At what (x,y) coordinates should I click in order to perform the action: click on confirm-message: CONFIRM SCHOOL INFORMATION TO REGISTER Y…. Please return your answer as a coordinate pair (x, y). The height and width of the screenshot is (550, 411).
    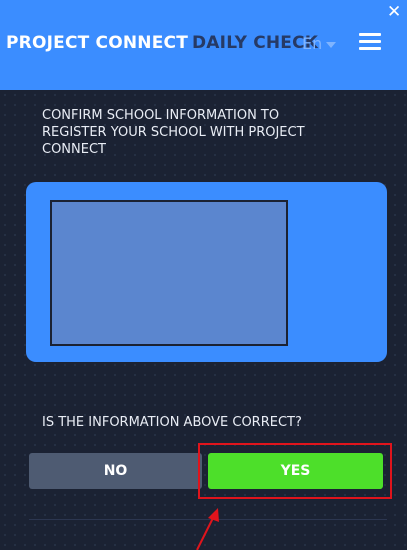
    Looking at the image, I should click on (173, 132).